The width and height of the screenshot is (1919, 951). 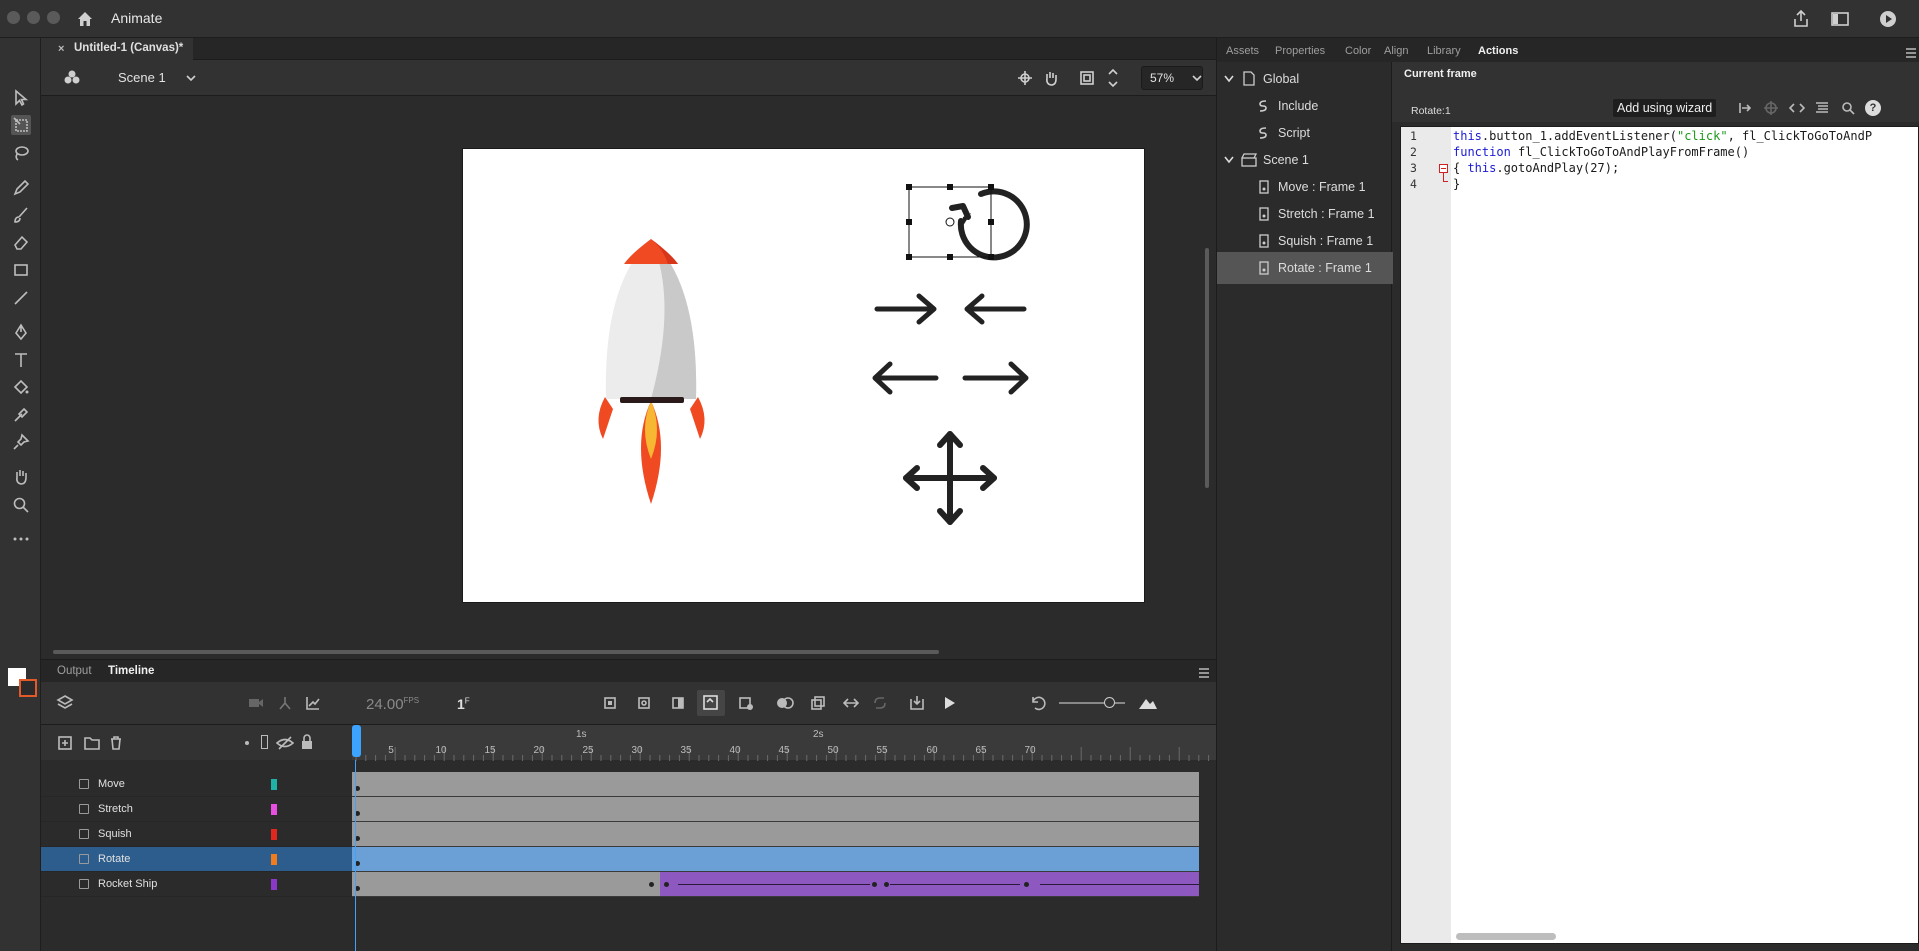 I want to click on tab-align: Align, so click(x=1396, y=51).